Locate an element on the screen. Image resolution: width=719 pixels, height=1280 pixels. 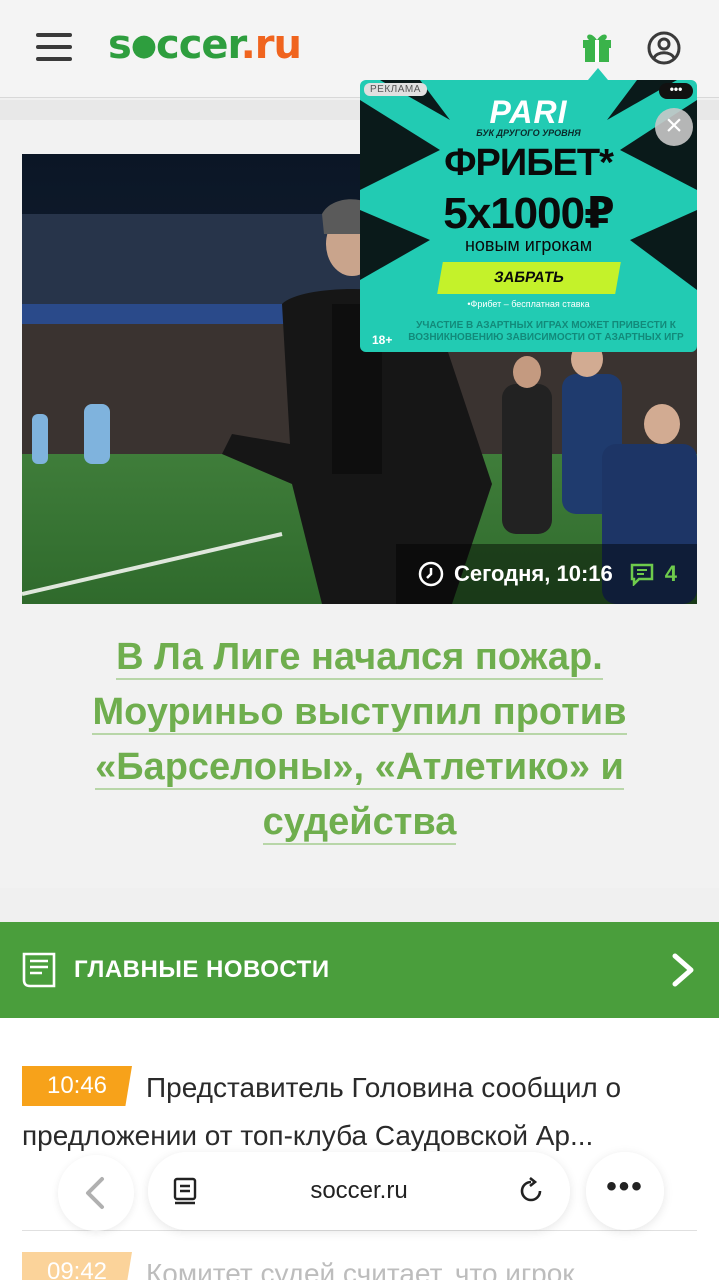
site-logo: s●ccer.ru is located at coordinates (205, 45).